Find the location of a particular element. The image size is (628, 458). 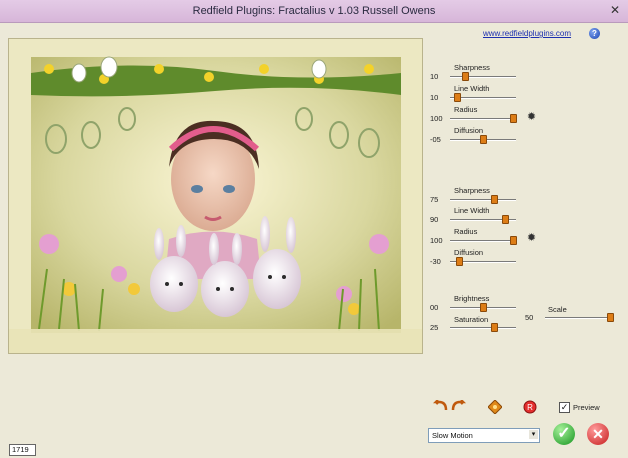

g2-radius-track is located at coordinates (483, 241).